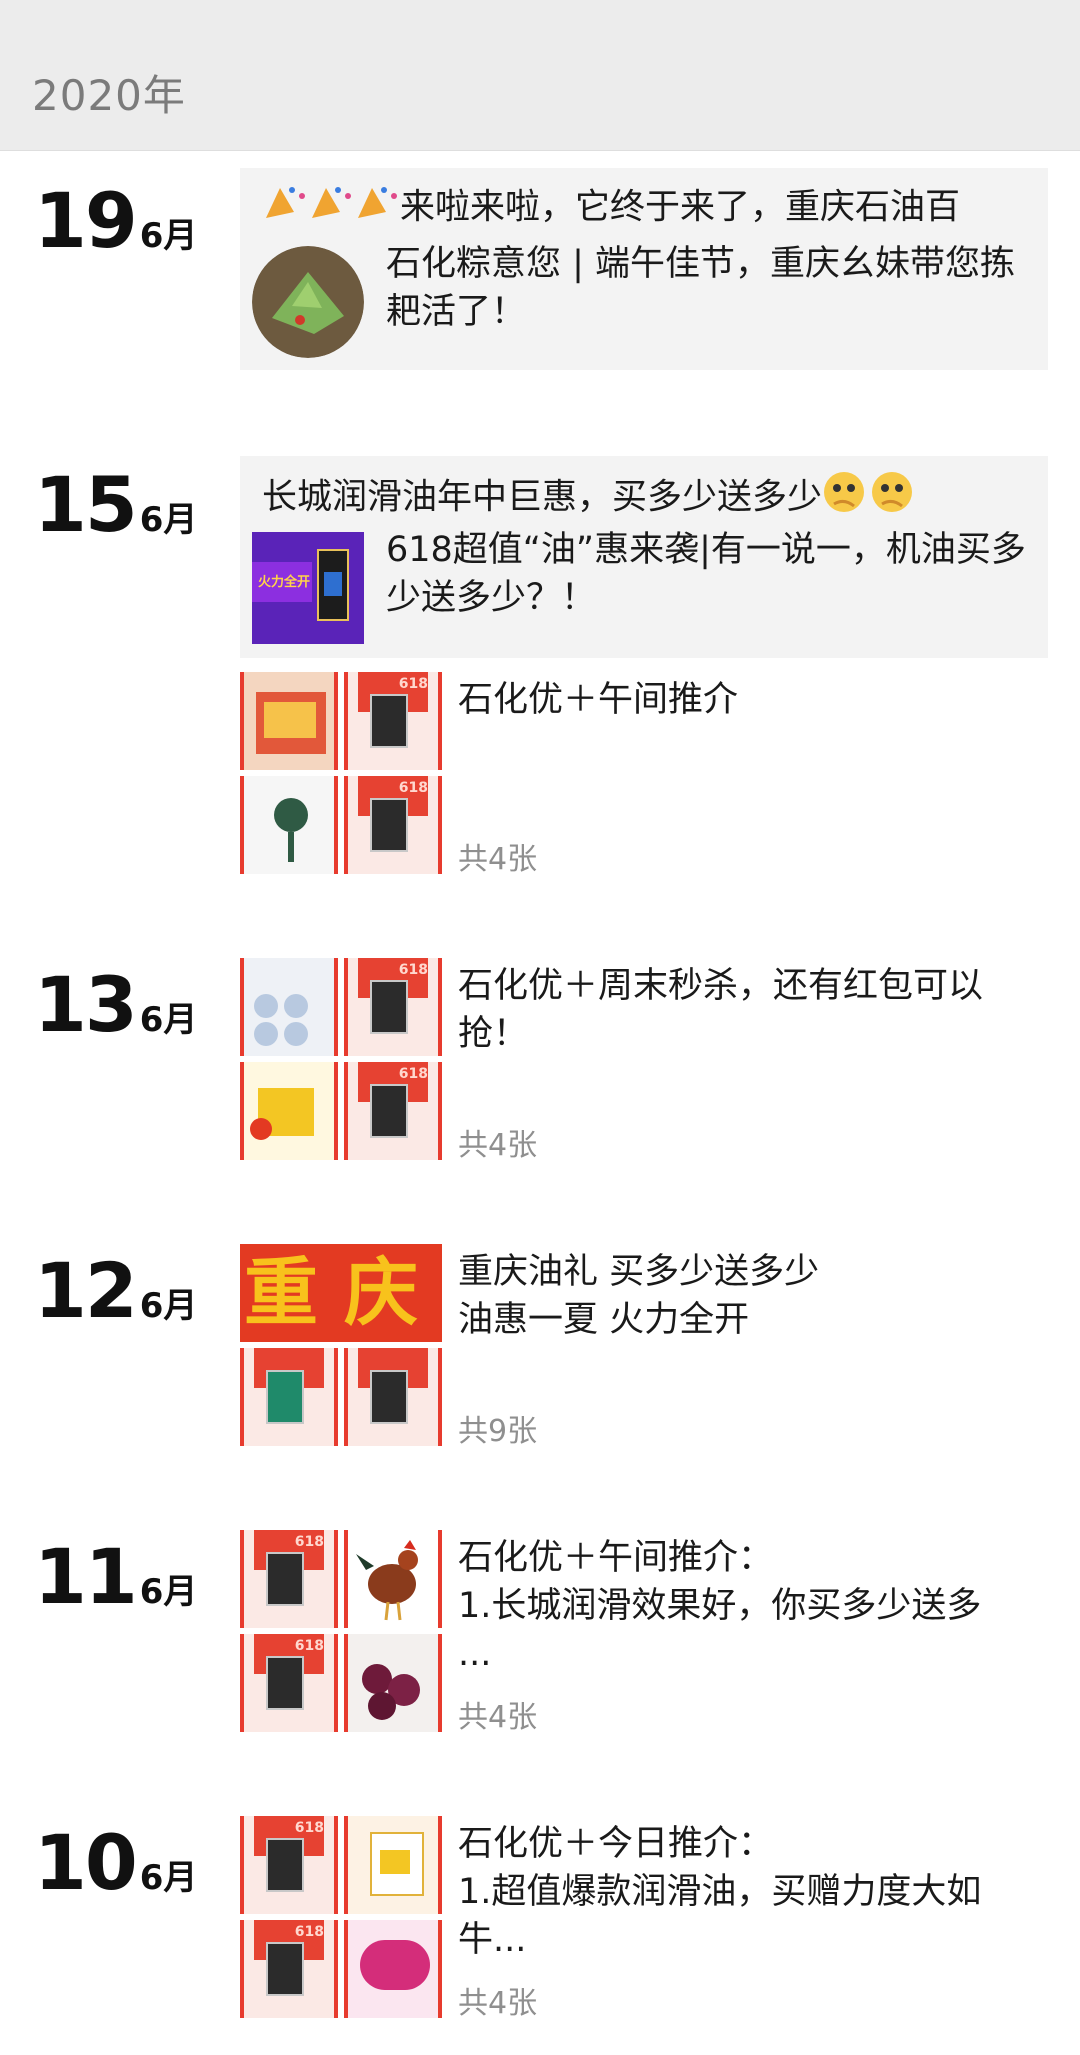 The height and width of the screenshot is (2055, 1080). I want to click on article-subtitle: 618超值“油”惠来袭|有一说一，机油买多少送多少？！, so click(706, 574).